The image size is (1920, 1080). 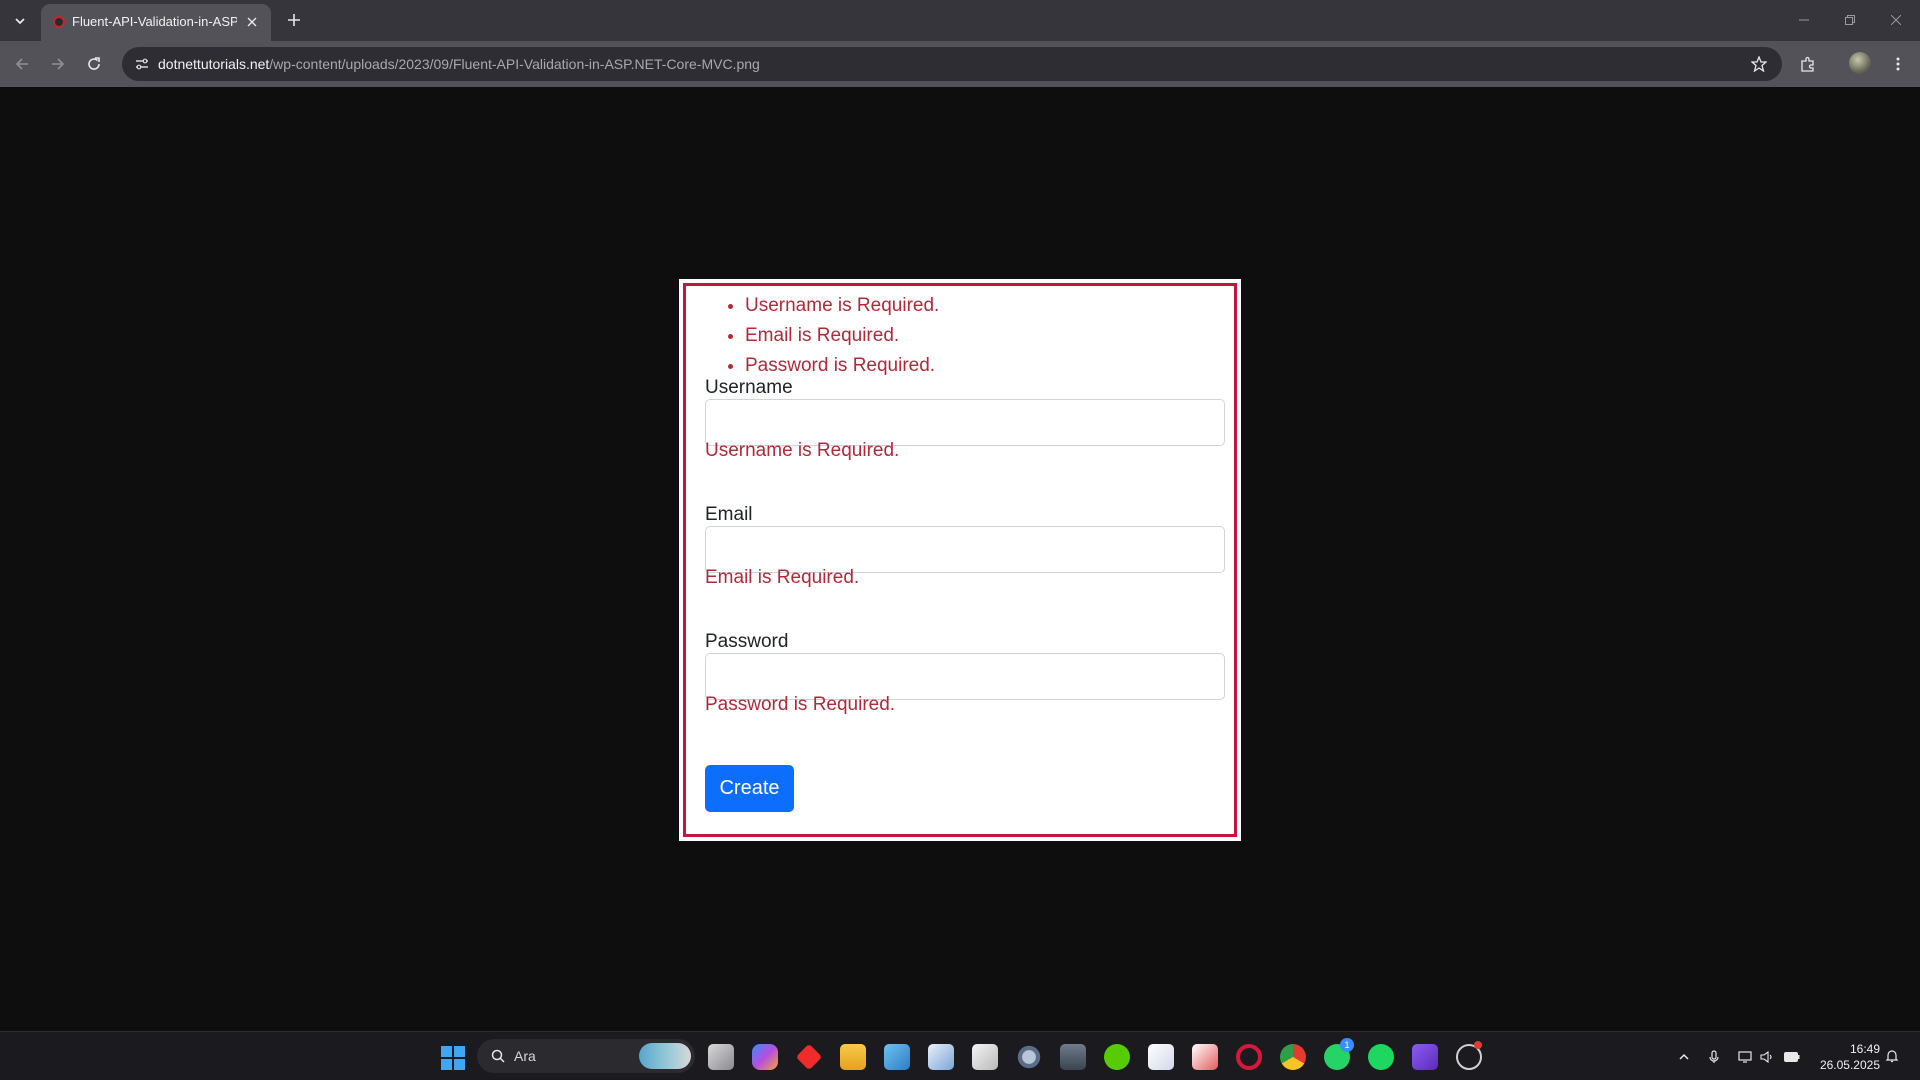 What do you see at coordinates (142, 64) in the screenshot?
I see `site-info-icon` at bounding box center [142, 64].